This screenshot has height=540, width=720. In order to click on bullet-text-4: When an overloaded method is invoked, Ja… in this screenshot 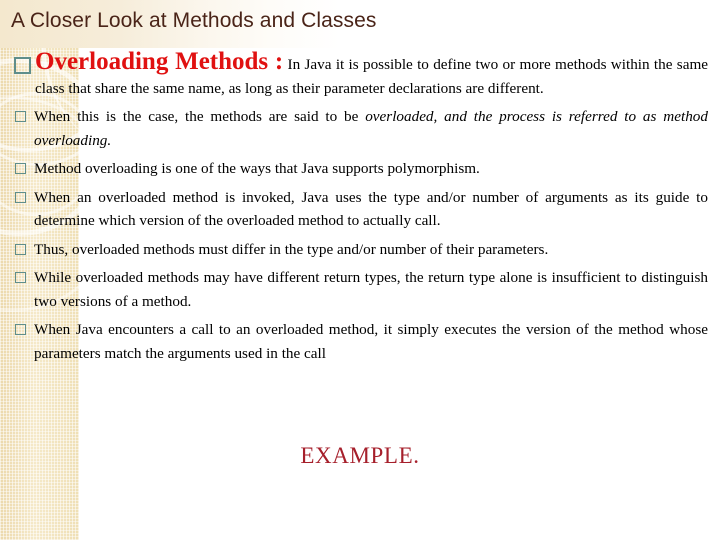, I will do `click(371, 209)`.